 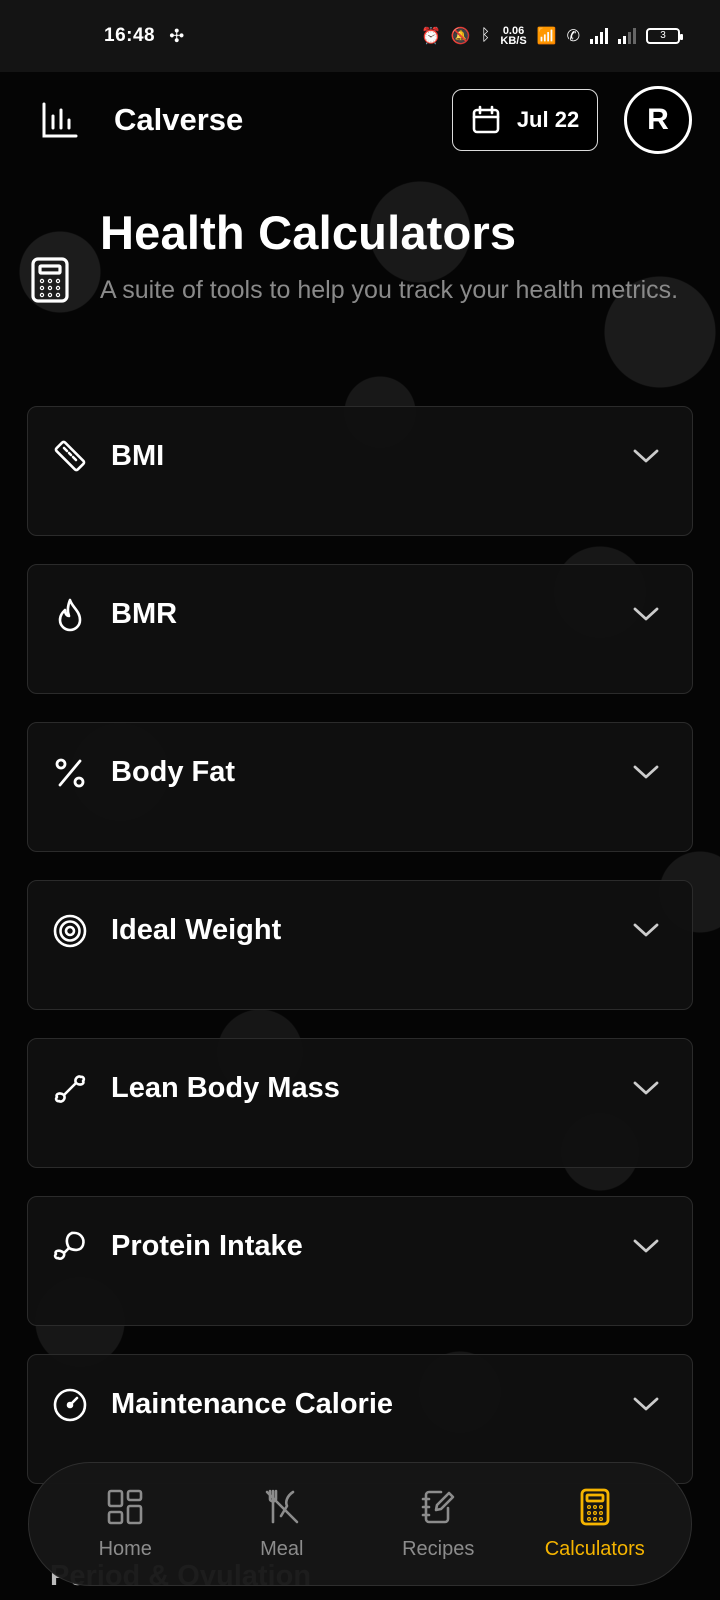 What do you see at coordinates (360, 120) in the screenshot?
I see `app-header: Calverse Jul 22 R` at bounding box center [360, 120].